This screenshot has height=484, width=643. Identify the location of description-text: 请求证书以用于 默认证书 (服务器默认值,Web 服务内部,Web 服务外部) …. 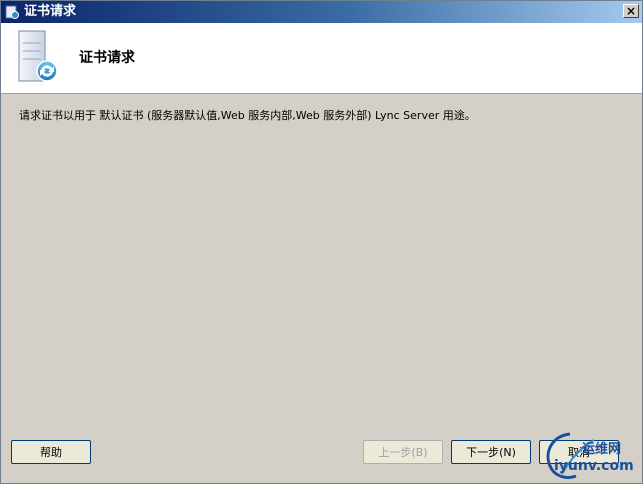
(247, 115).